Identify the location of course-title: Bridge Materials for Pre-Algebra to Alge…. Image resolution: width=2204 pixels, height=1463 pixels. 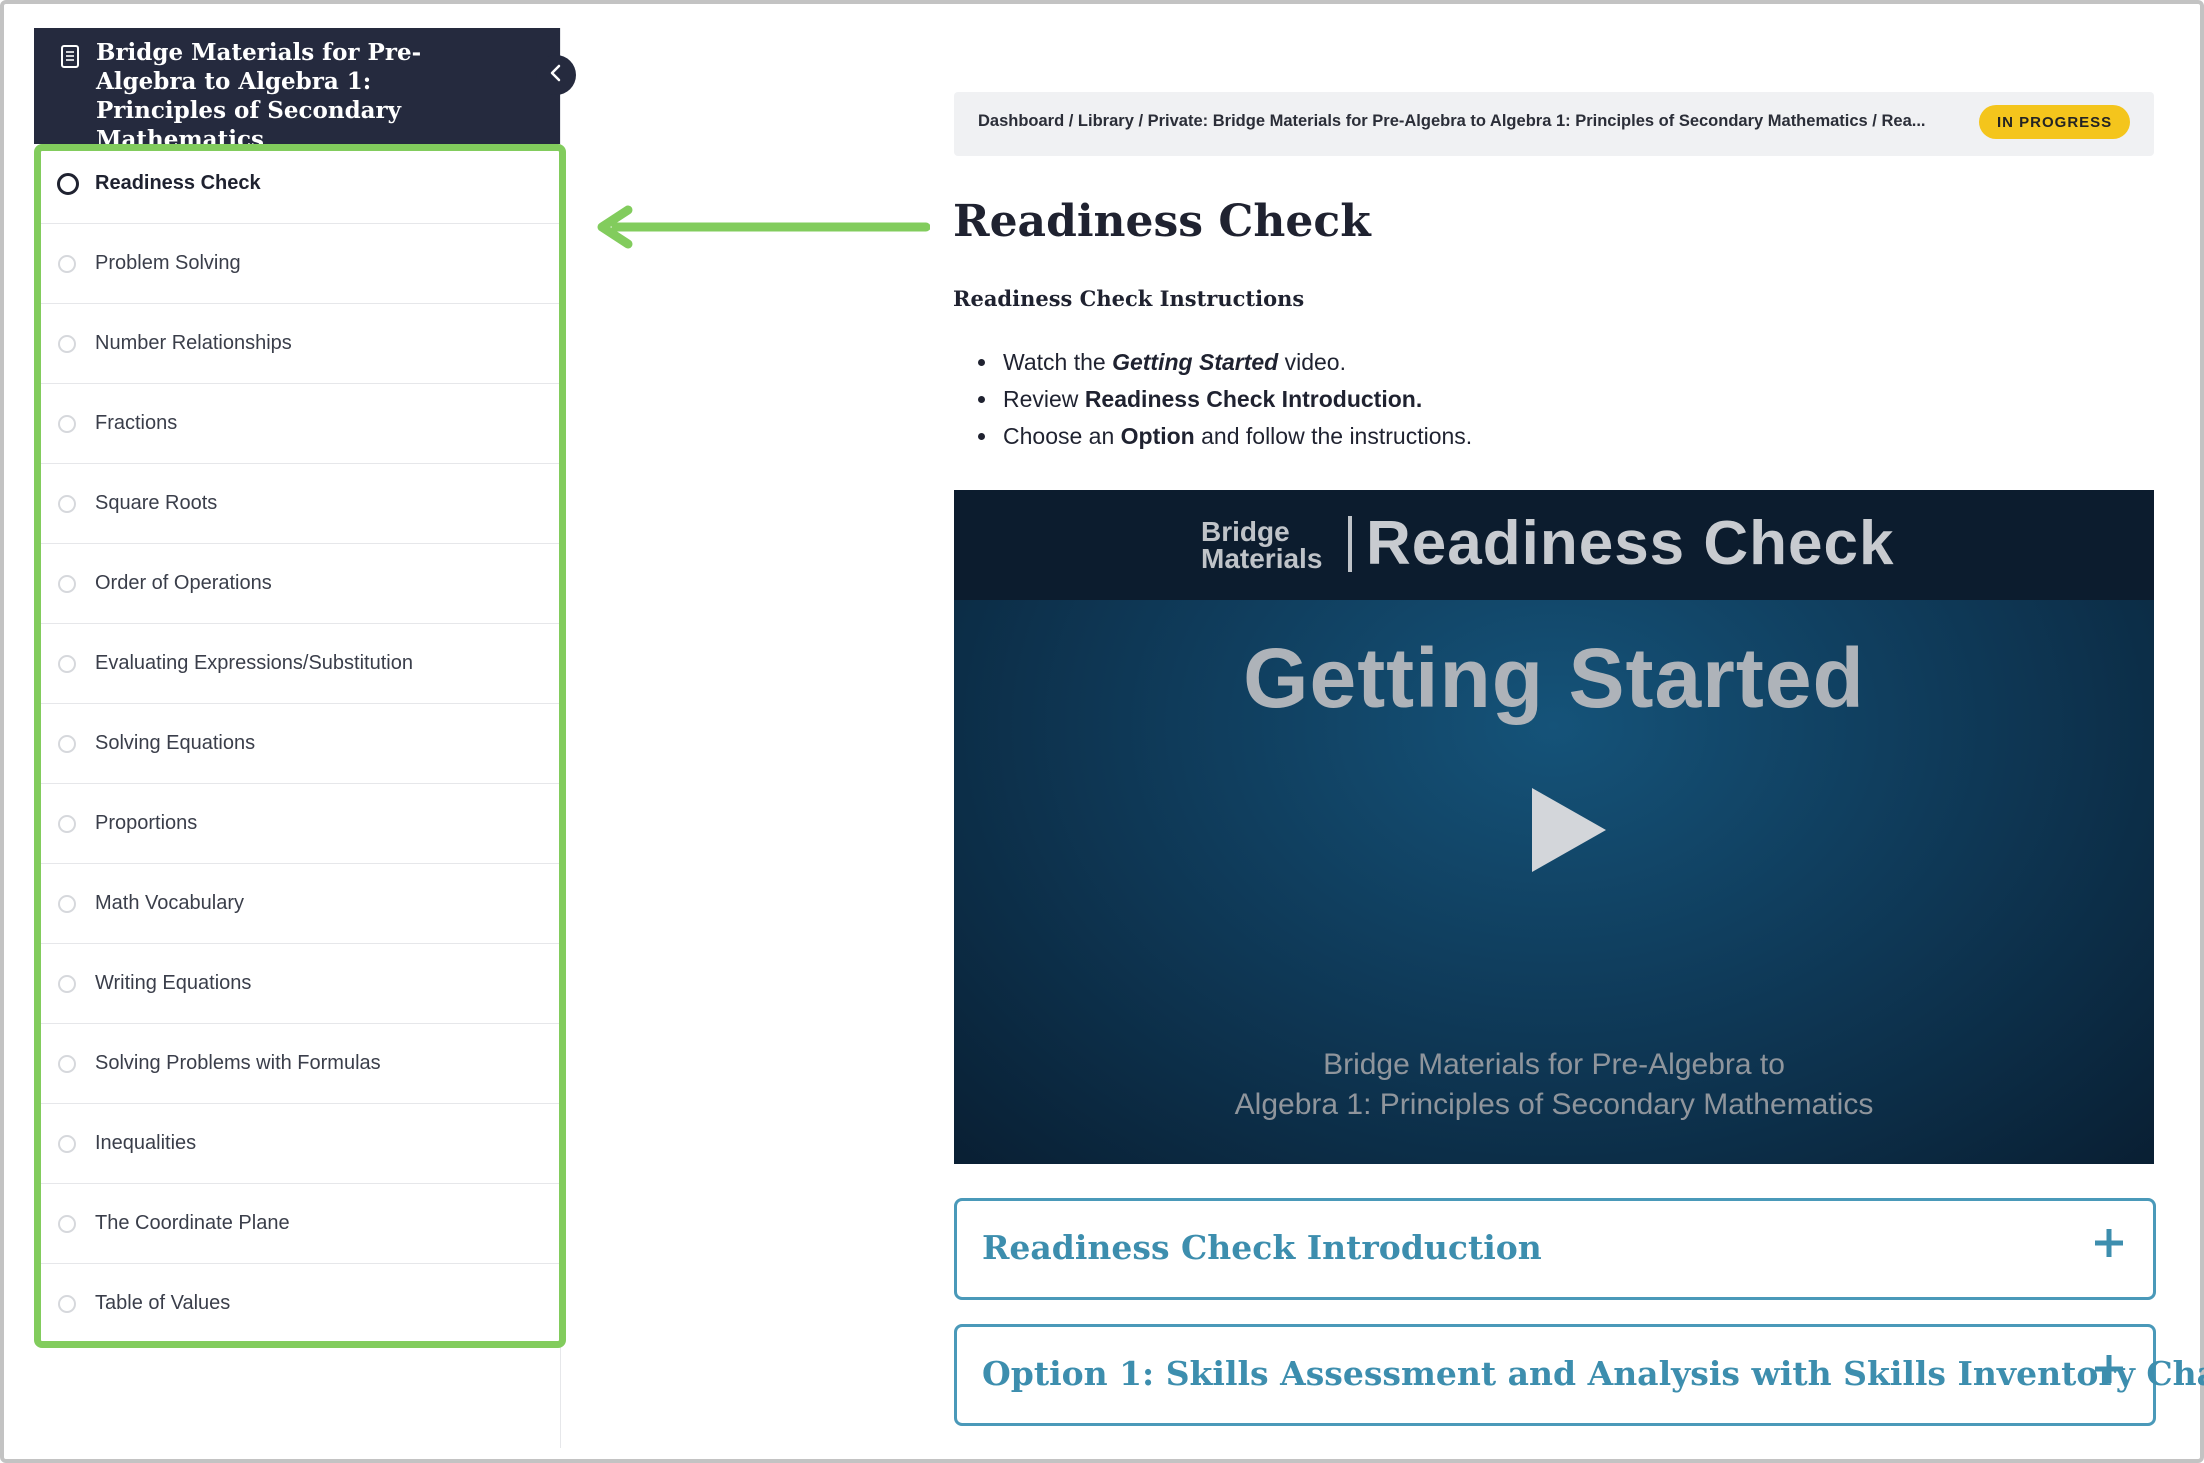
(296, 96).